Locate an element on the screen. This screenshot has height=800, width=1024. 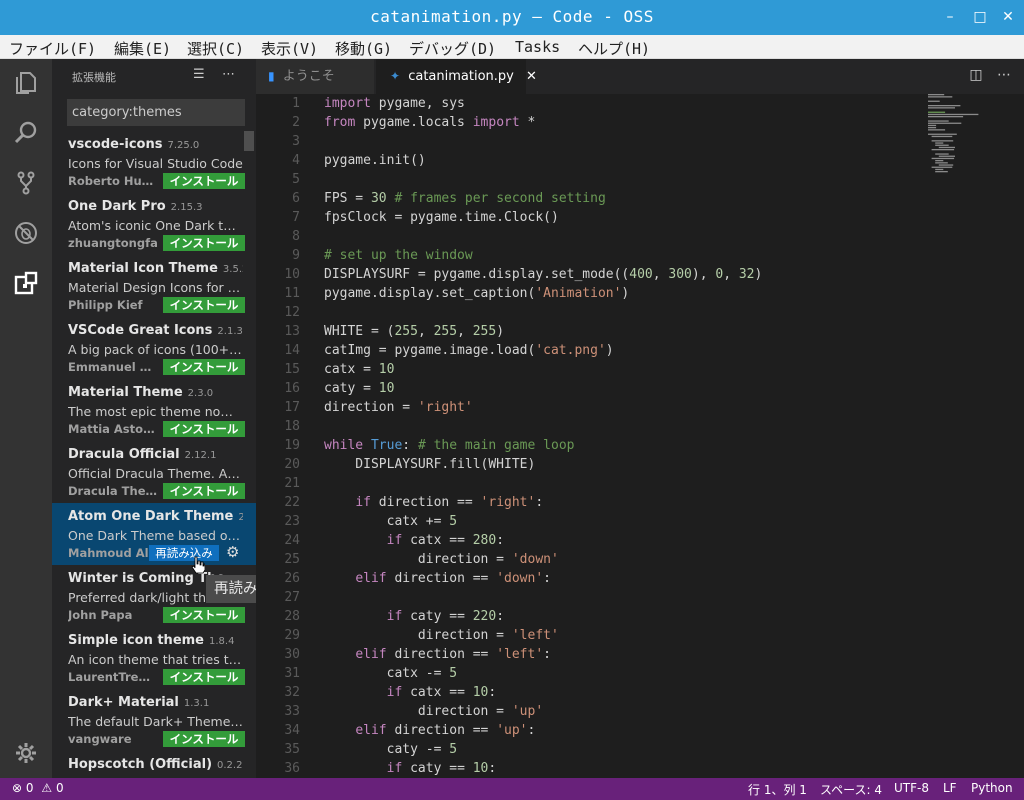
line-number: 1 is located at coordinates (296, 103).